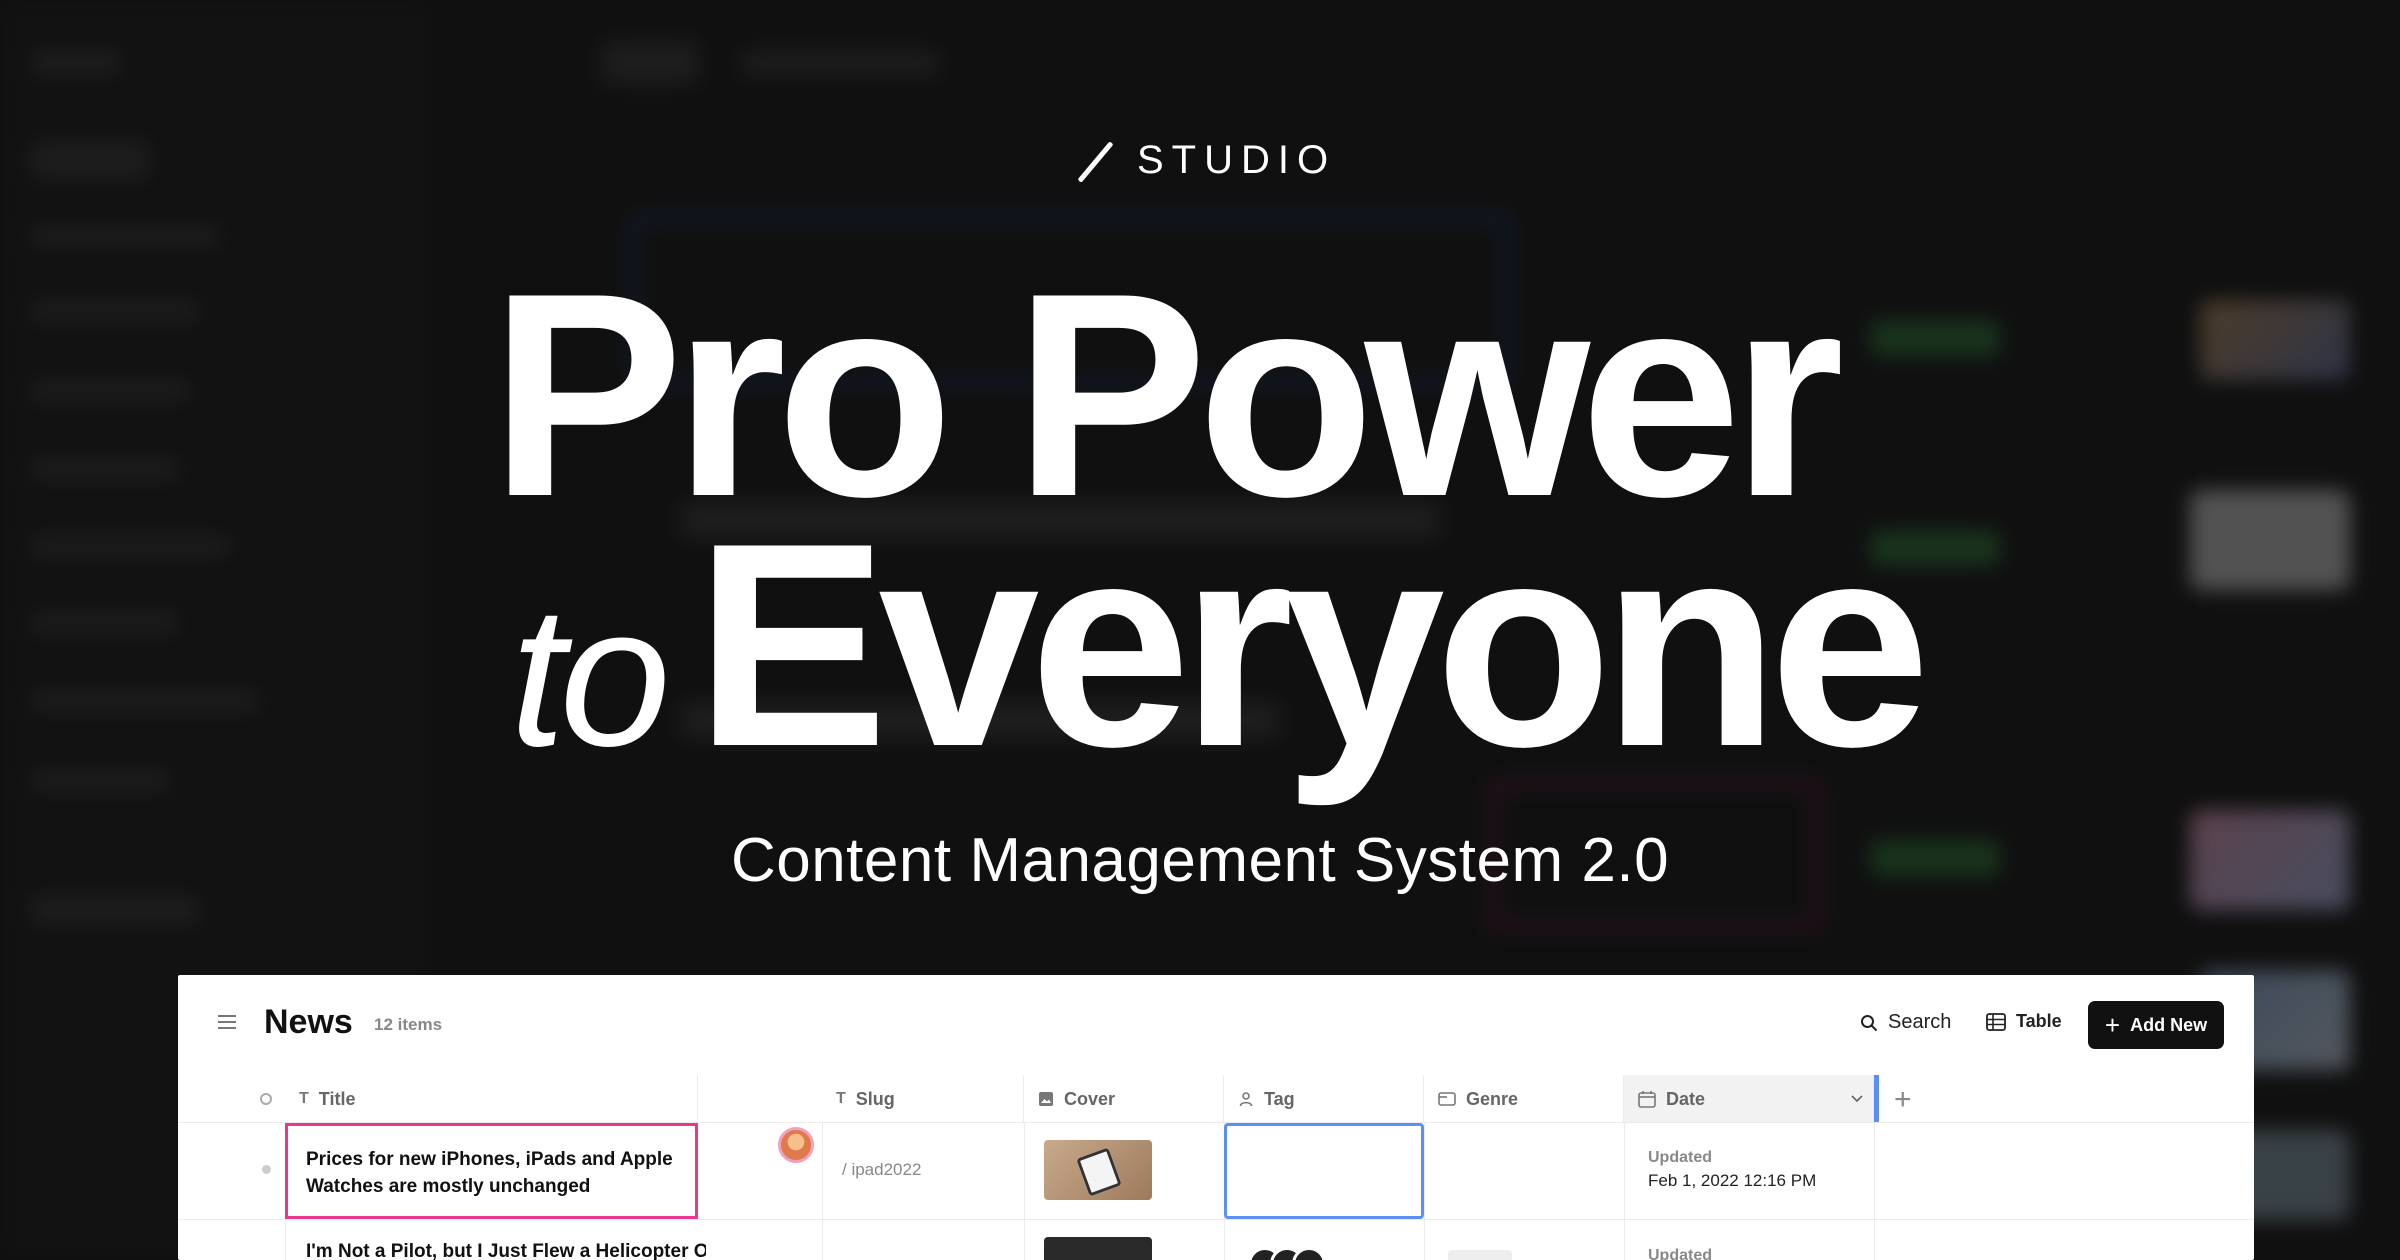  I want to click on brand-logo: STUDIO, so click(1205, 160).